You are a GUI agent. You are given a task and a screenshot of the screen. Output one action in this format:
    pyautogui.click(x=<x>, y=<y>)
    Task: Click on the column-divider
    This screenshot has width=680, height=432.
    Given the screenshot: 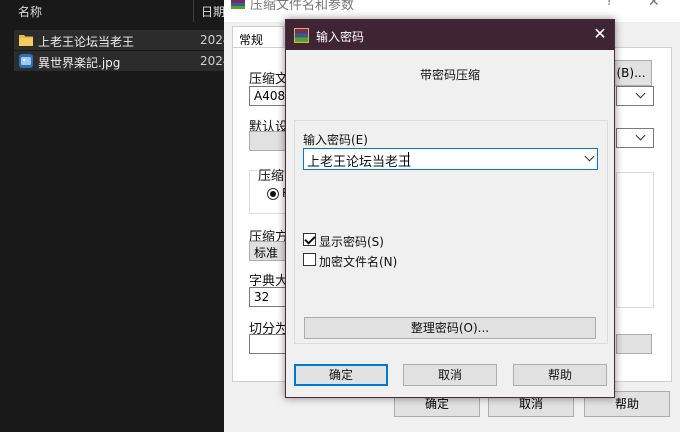 What is the action you would take?
    pyautogui.click(x=193, y=11)
    